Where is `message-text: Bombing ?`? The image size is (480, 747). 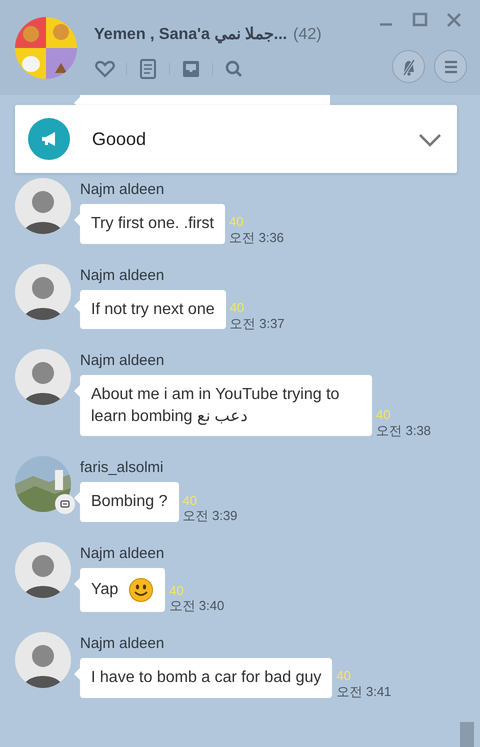 message-text: Bombing ? is located at coordinates (129, 502).